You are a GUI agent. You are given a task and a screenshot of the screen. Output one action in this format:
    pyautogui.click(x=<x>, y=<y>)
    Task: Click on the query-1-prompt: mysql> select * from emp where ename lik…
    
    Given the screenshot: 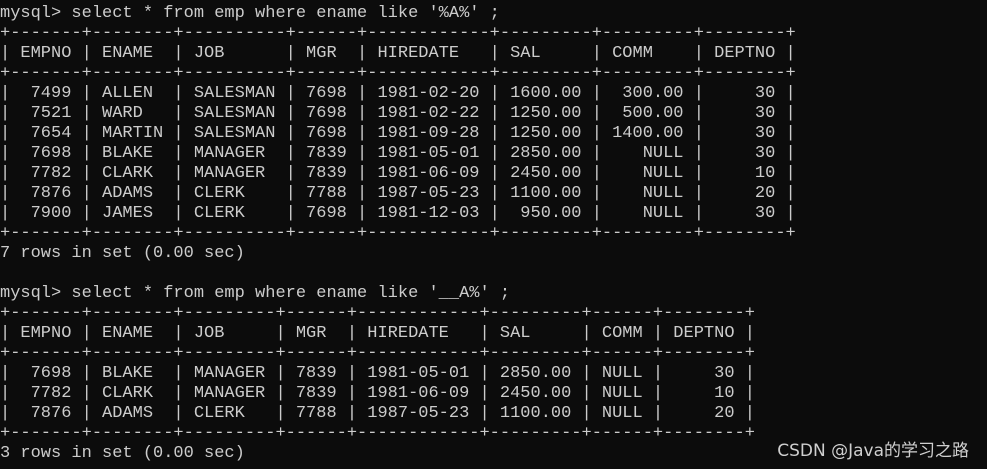 What is the action you would take?
    pyautogui.click(x=250, y=13)
    